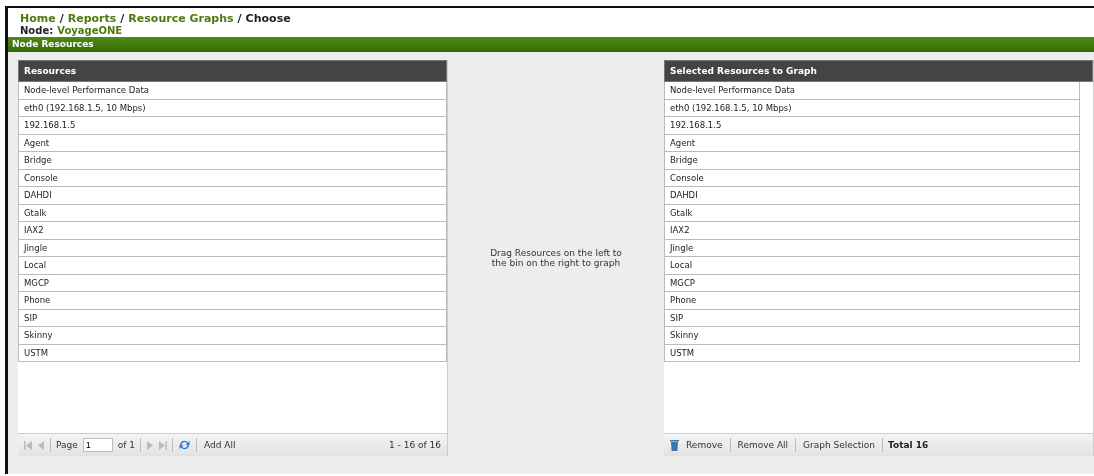  I want to click on refresh-icon, so click(185, 445).